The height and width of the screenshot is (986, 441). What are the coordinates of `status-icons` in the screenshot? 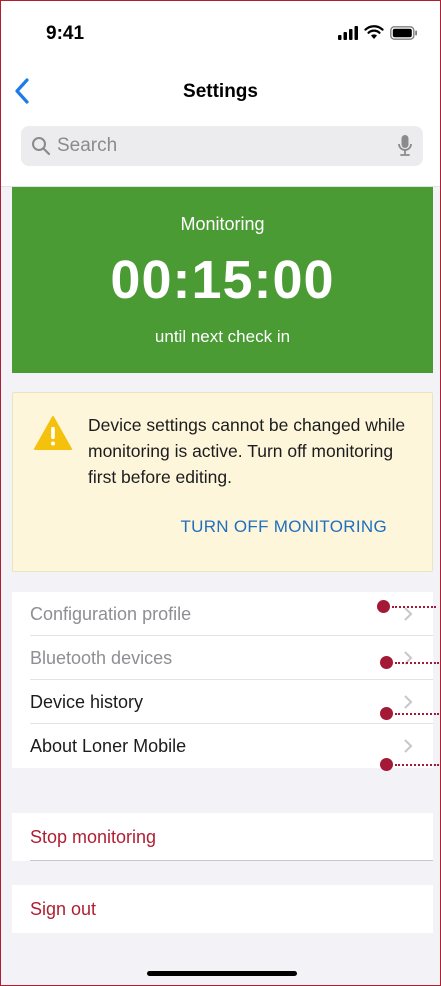 It's located at (378, 32).